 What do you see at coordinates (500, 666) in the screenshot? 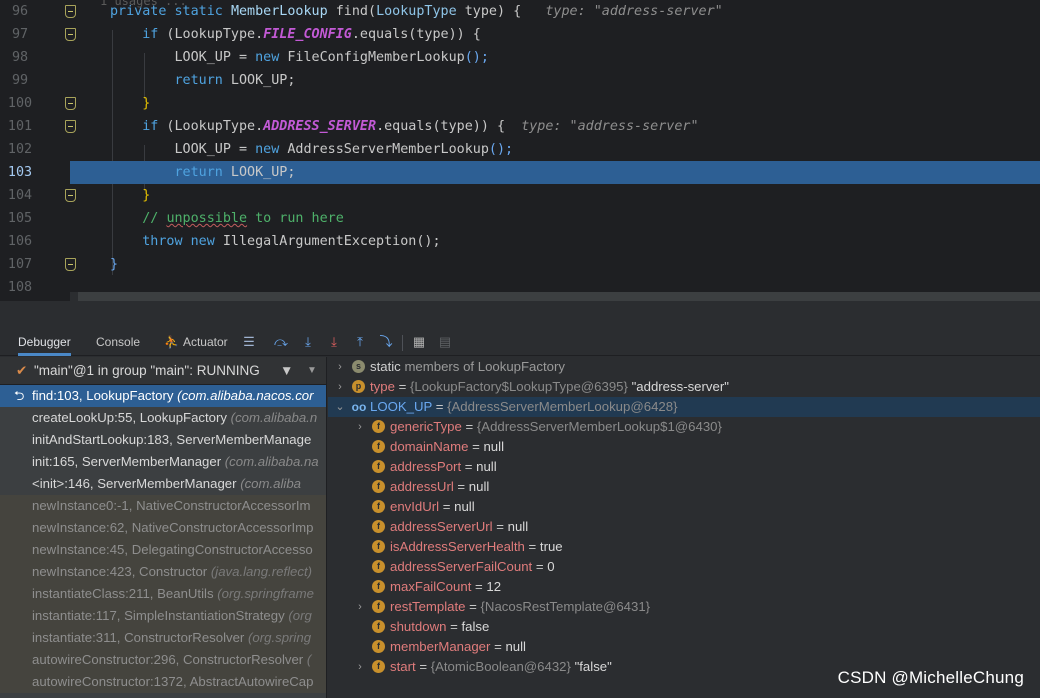
I see `variable-object-ref: {AtomicBoolean@6432}` at bounding box center [500, 666].